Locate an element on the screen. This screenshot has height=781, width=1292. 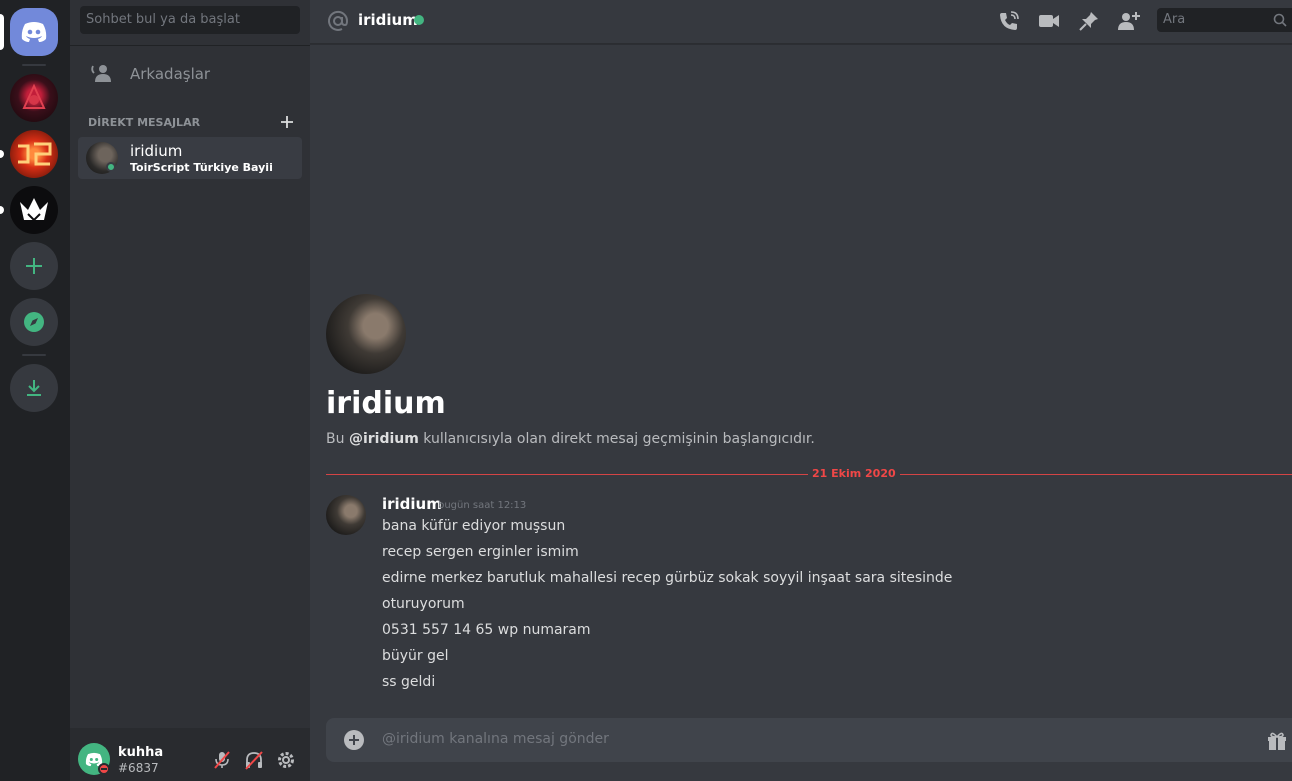
message-text: büyür gel is located at coordinates (415, 656).